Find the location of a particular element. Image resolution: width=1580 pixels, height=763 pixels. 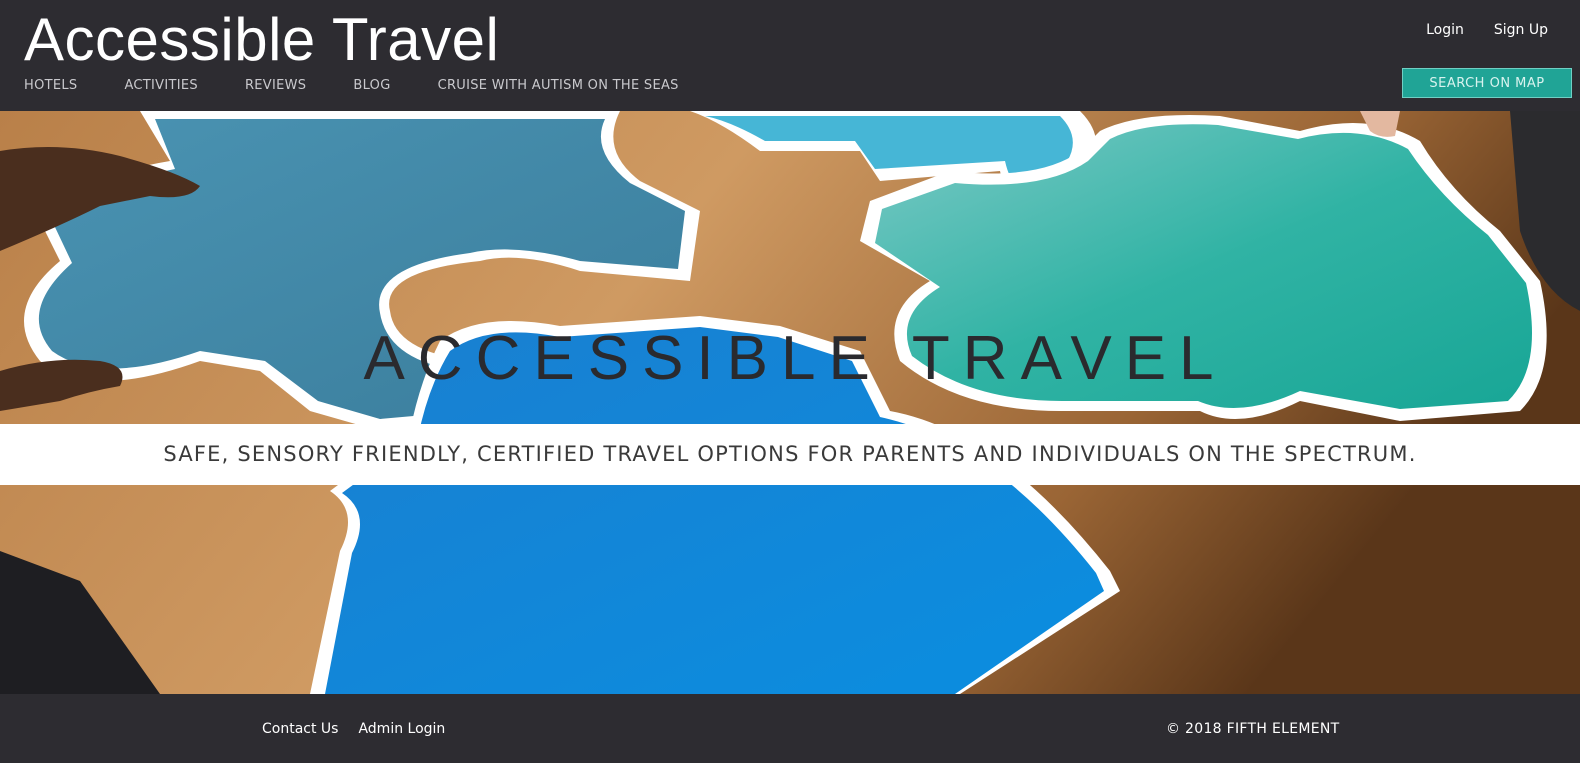

search-on-map-button: SEARCH ON MAP is located at coordinates (1487, 83).